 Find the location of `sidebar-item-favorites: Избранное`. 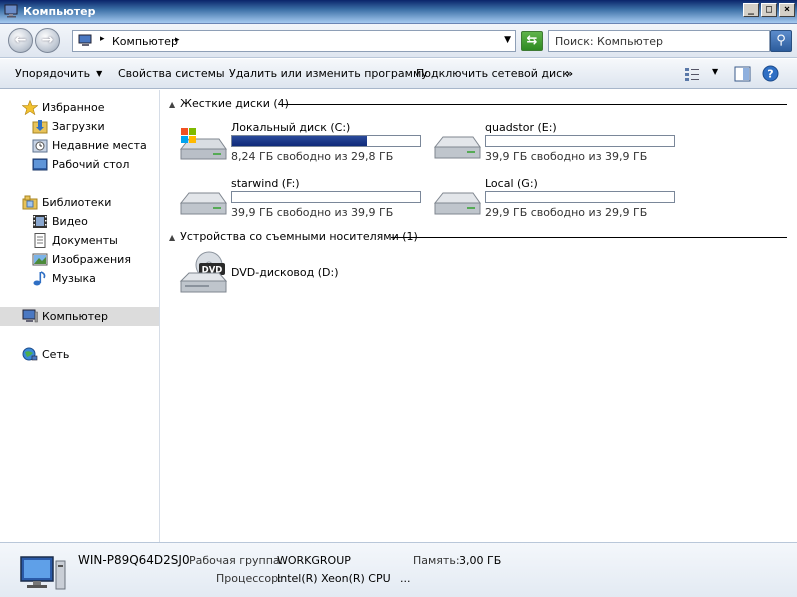

sidebar-item-favorites: Избранное is located at coordinates (79, 107).